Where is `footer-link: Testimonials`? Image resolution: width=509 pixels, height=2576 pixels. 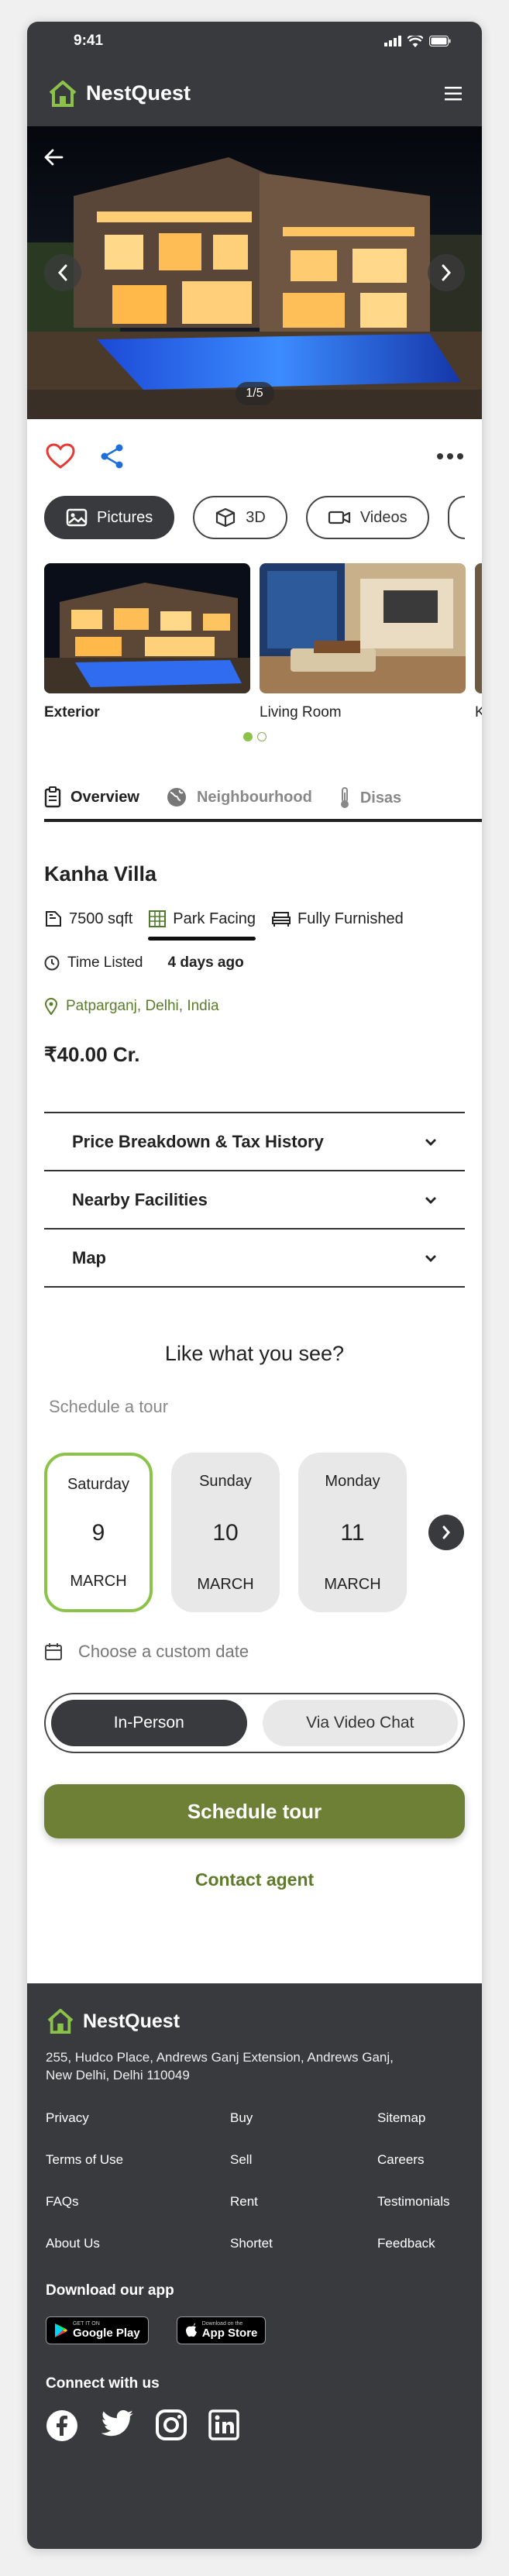 footer-link: Testimonials is located at coordinates (420, 2202).